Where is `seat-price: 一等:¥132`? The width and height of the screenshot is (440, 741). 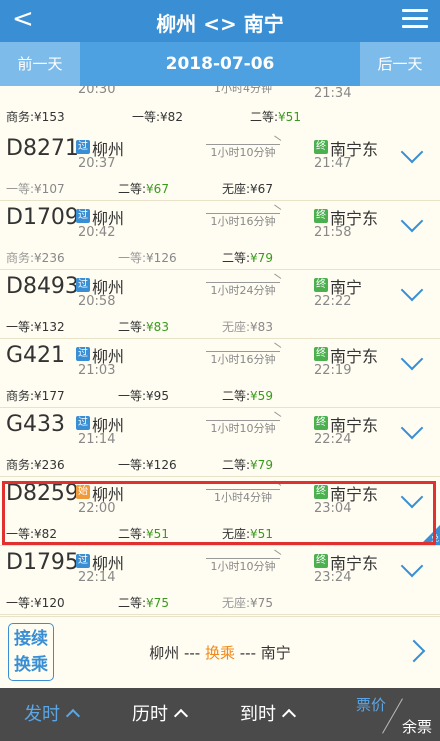 seat-price: 一等:¥132 is located at coordinates (35, 327).